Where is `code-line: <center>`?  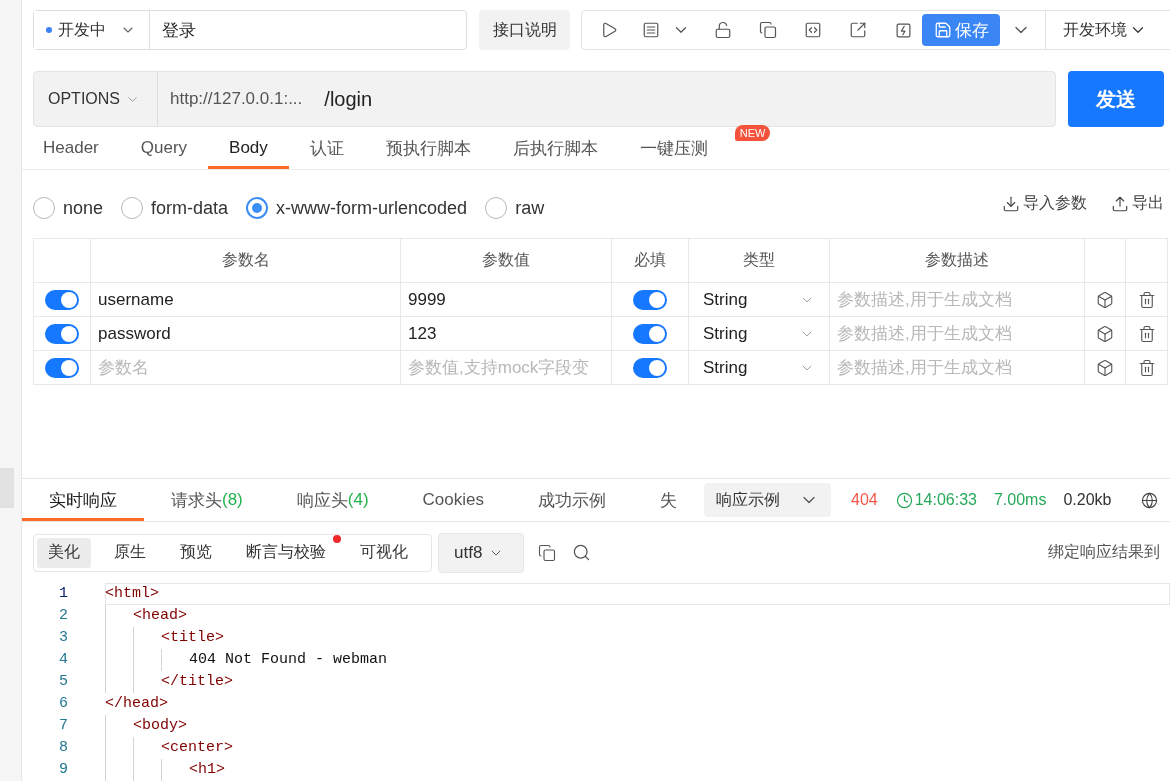
code-line: <center> is located at coordinates (197, 747).